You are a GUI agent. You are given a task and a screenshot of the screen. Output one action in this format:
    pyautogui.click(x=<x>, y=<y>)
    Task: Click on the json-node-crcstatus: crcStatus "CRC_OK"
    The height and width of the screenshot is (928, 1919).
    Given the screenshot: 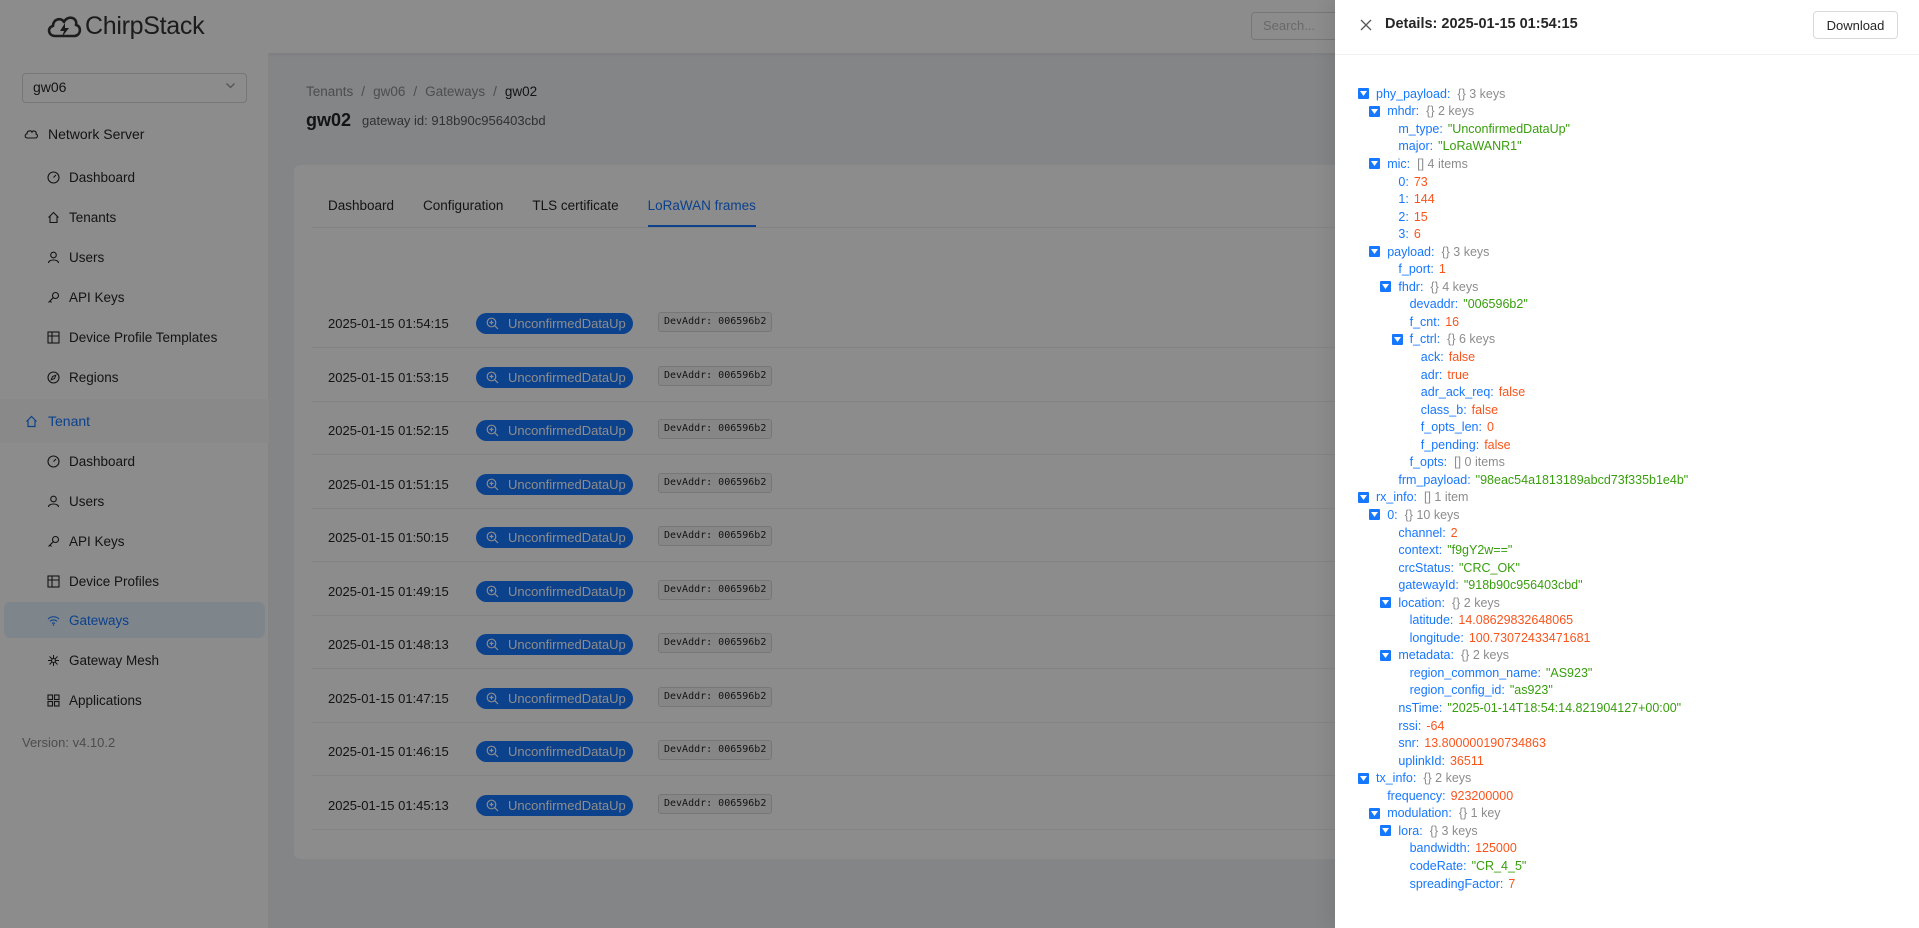 What is the action you would take?
    pyautogui.click(x=1459, y=568)
    